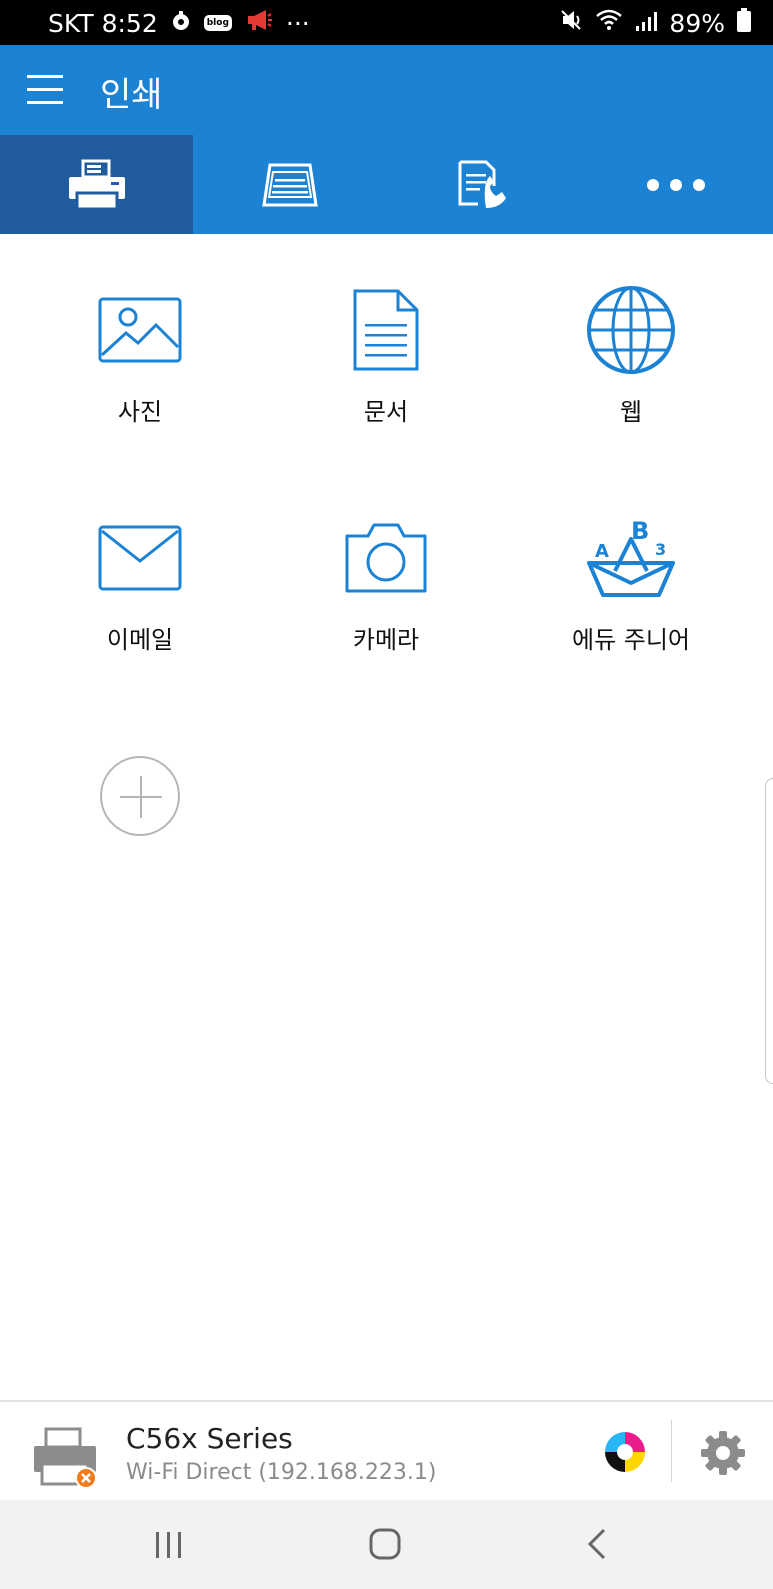 The width and height of the screenshot is (773, 1589). Describe the element at coordinates (631, 640) in the screenshot. I see `grid-item-label: 에듀 주니어` at that location.